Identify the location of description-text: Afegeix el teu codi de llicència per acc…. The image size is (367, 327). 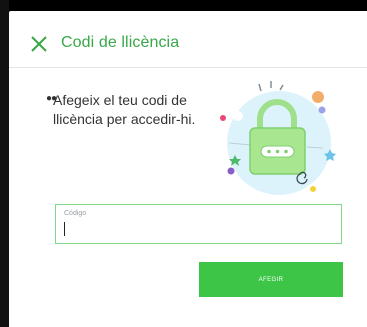
(124, 109).